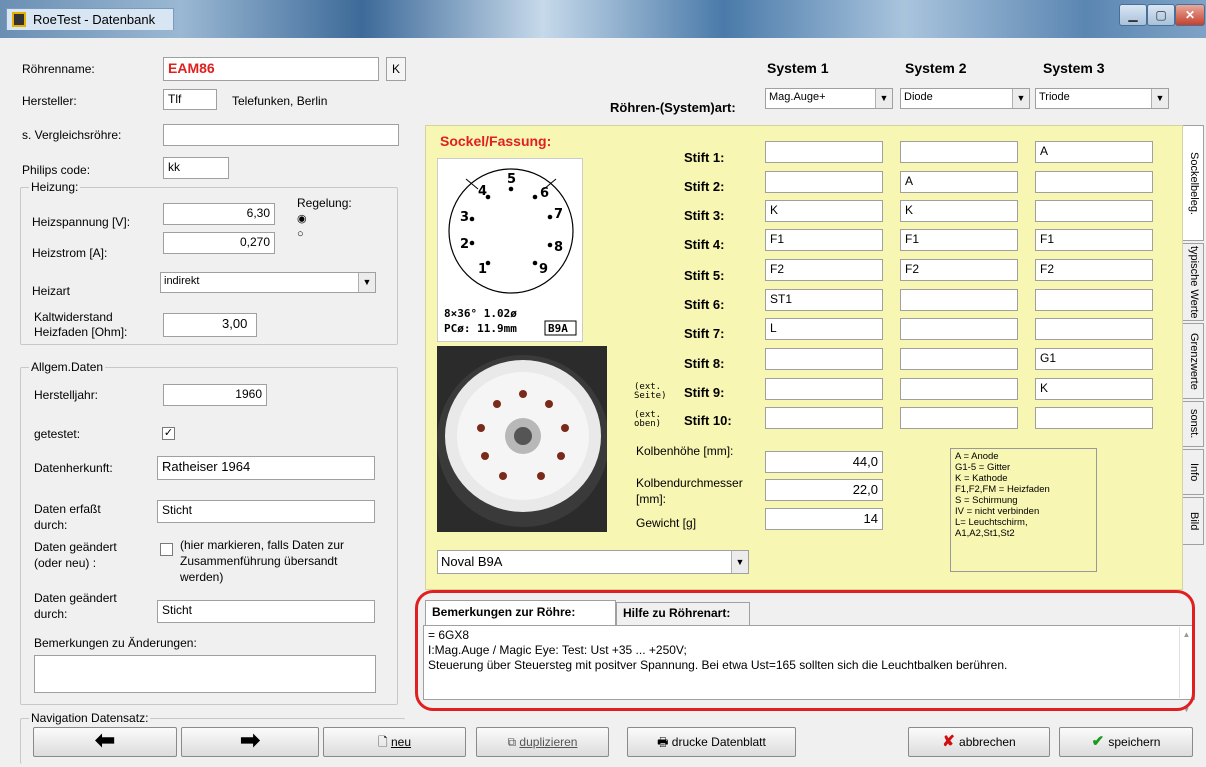 This screenshot has width=1206, height=767. I want to click on zusammenfuehrung-checkbox, so click(166, 549).